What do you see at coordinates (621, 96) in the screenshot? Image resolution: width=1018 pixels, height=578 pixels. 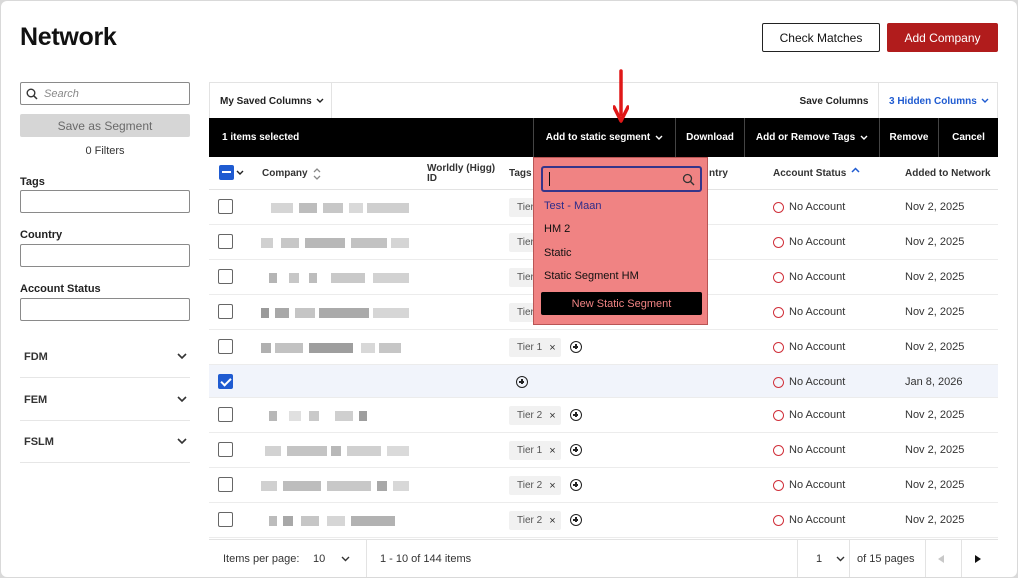 I see `annotation-arrow-icon` at bounding box center [621, 96].